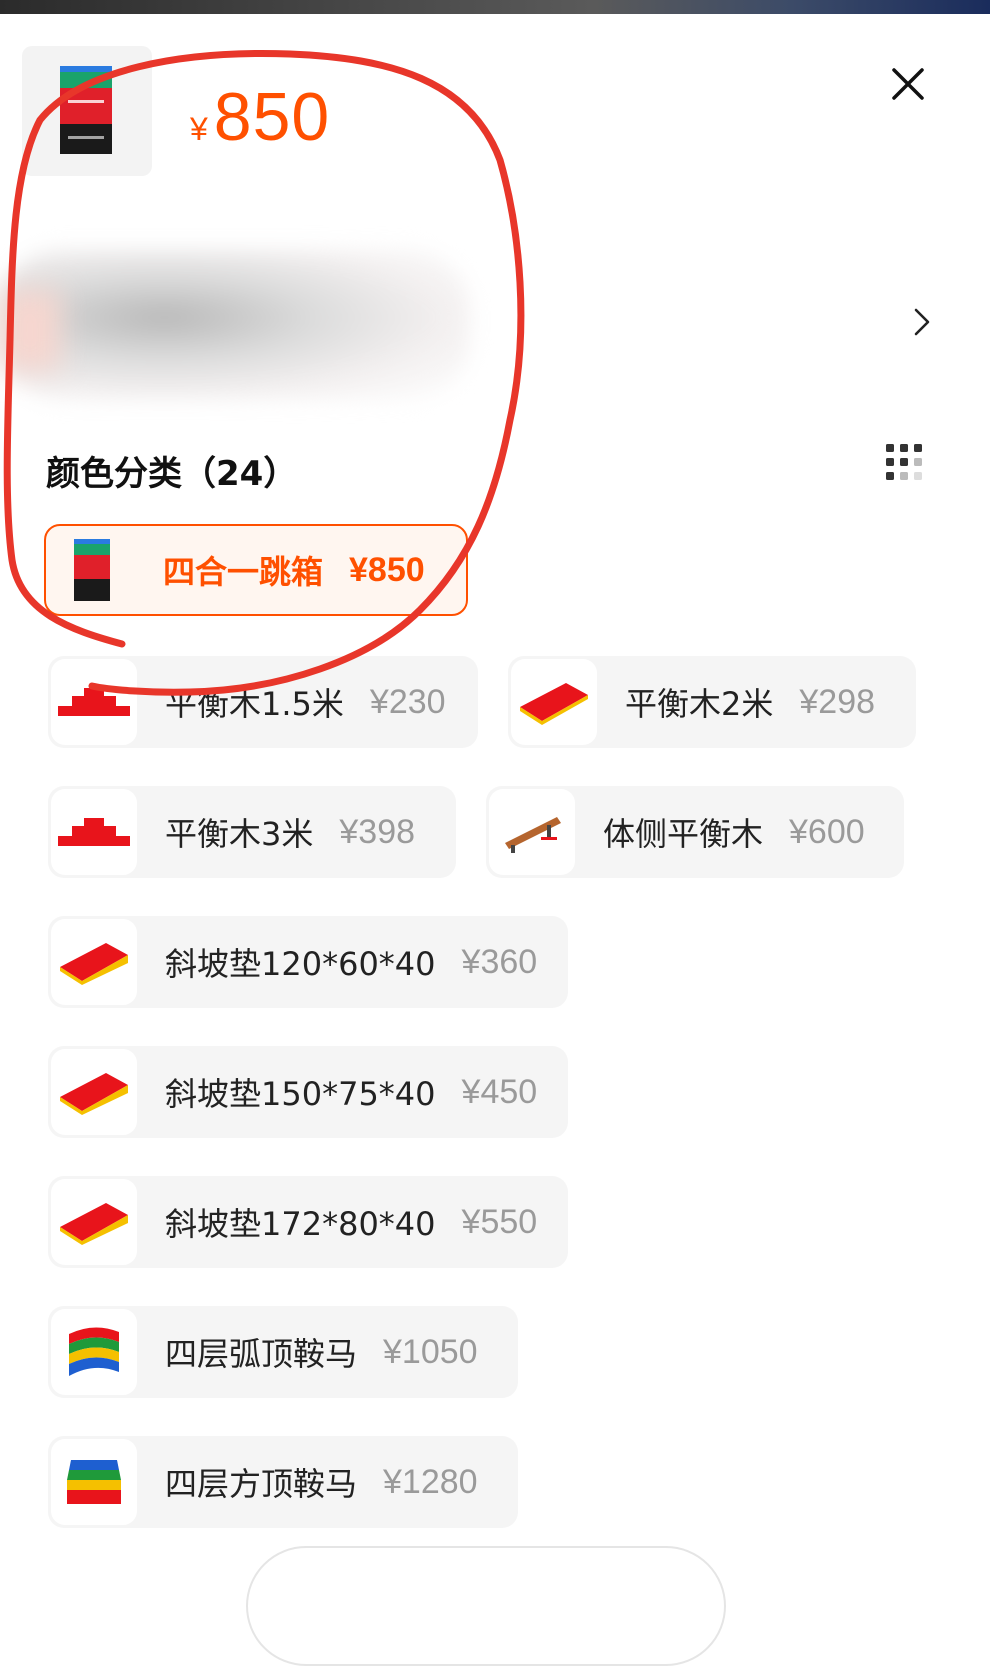 This screenshot has height=1666, width=990. I want to click on option-chip: 平衡木1.5米 ¥230, so click(263, 702).